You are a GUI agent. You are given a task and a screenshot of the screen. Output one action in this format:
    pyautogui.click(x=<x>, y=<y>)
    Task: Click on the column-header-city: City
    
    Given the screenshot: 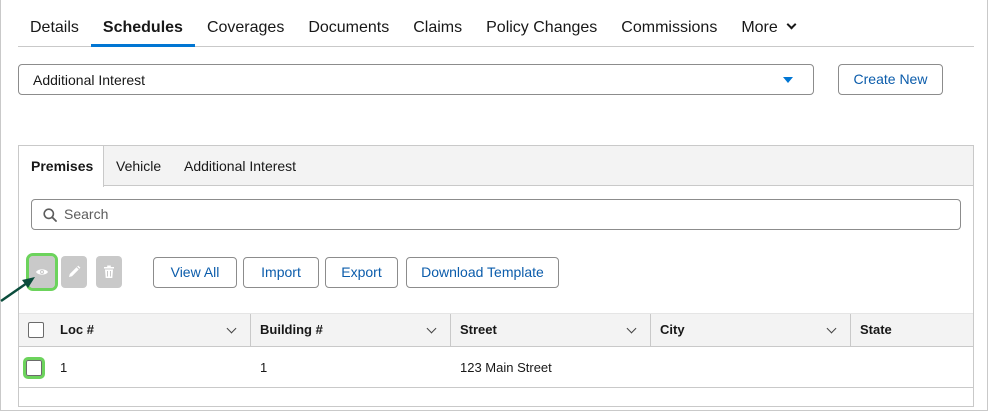 What is the action you would take?
    pyautogui.click(x=755, y=330)
    